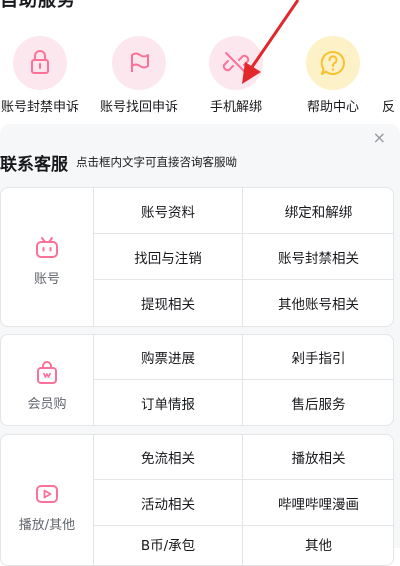 The image size is (400, 566). I want to click on self-service-title: 自助服务, so click(38, 5).